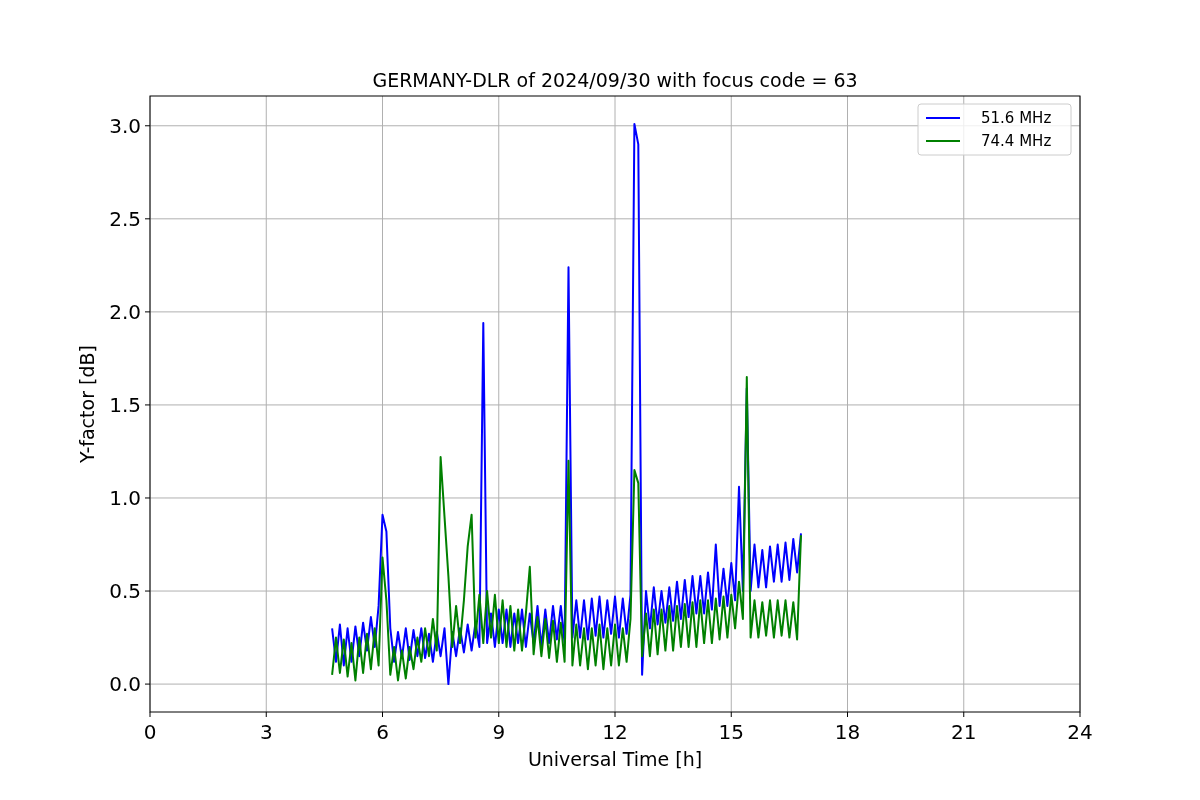  Describe the element at coordinates (847, 732) in the screenshot. I see `tick-label: 18` at that location.